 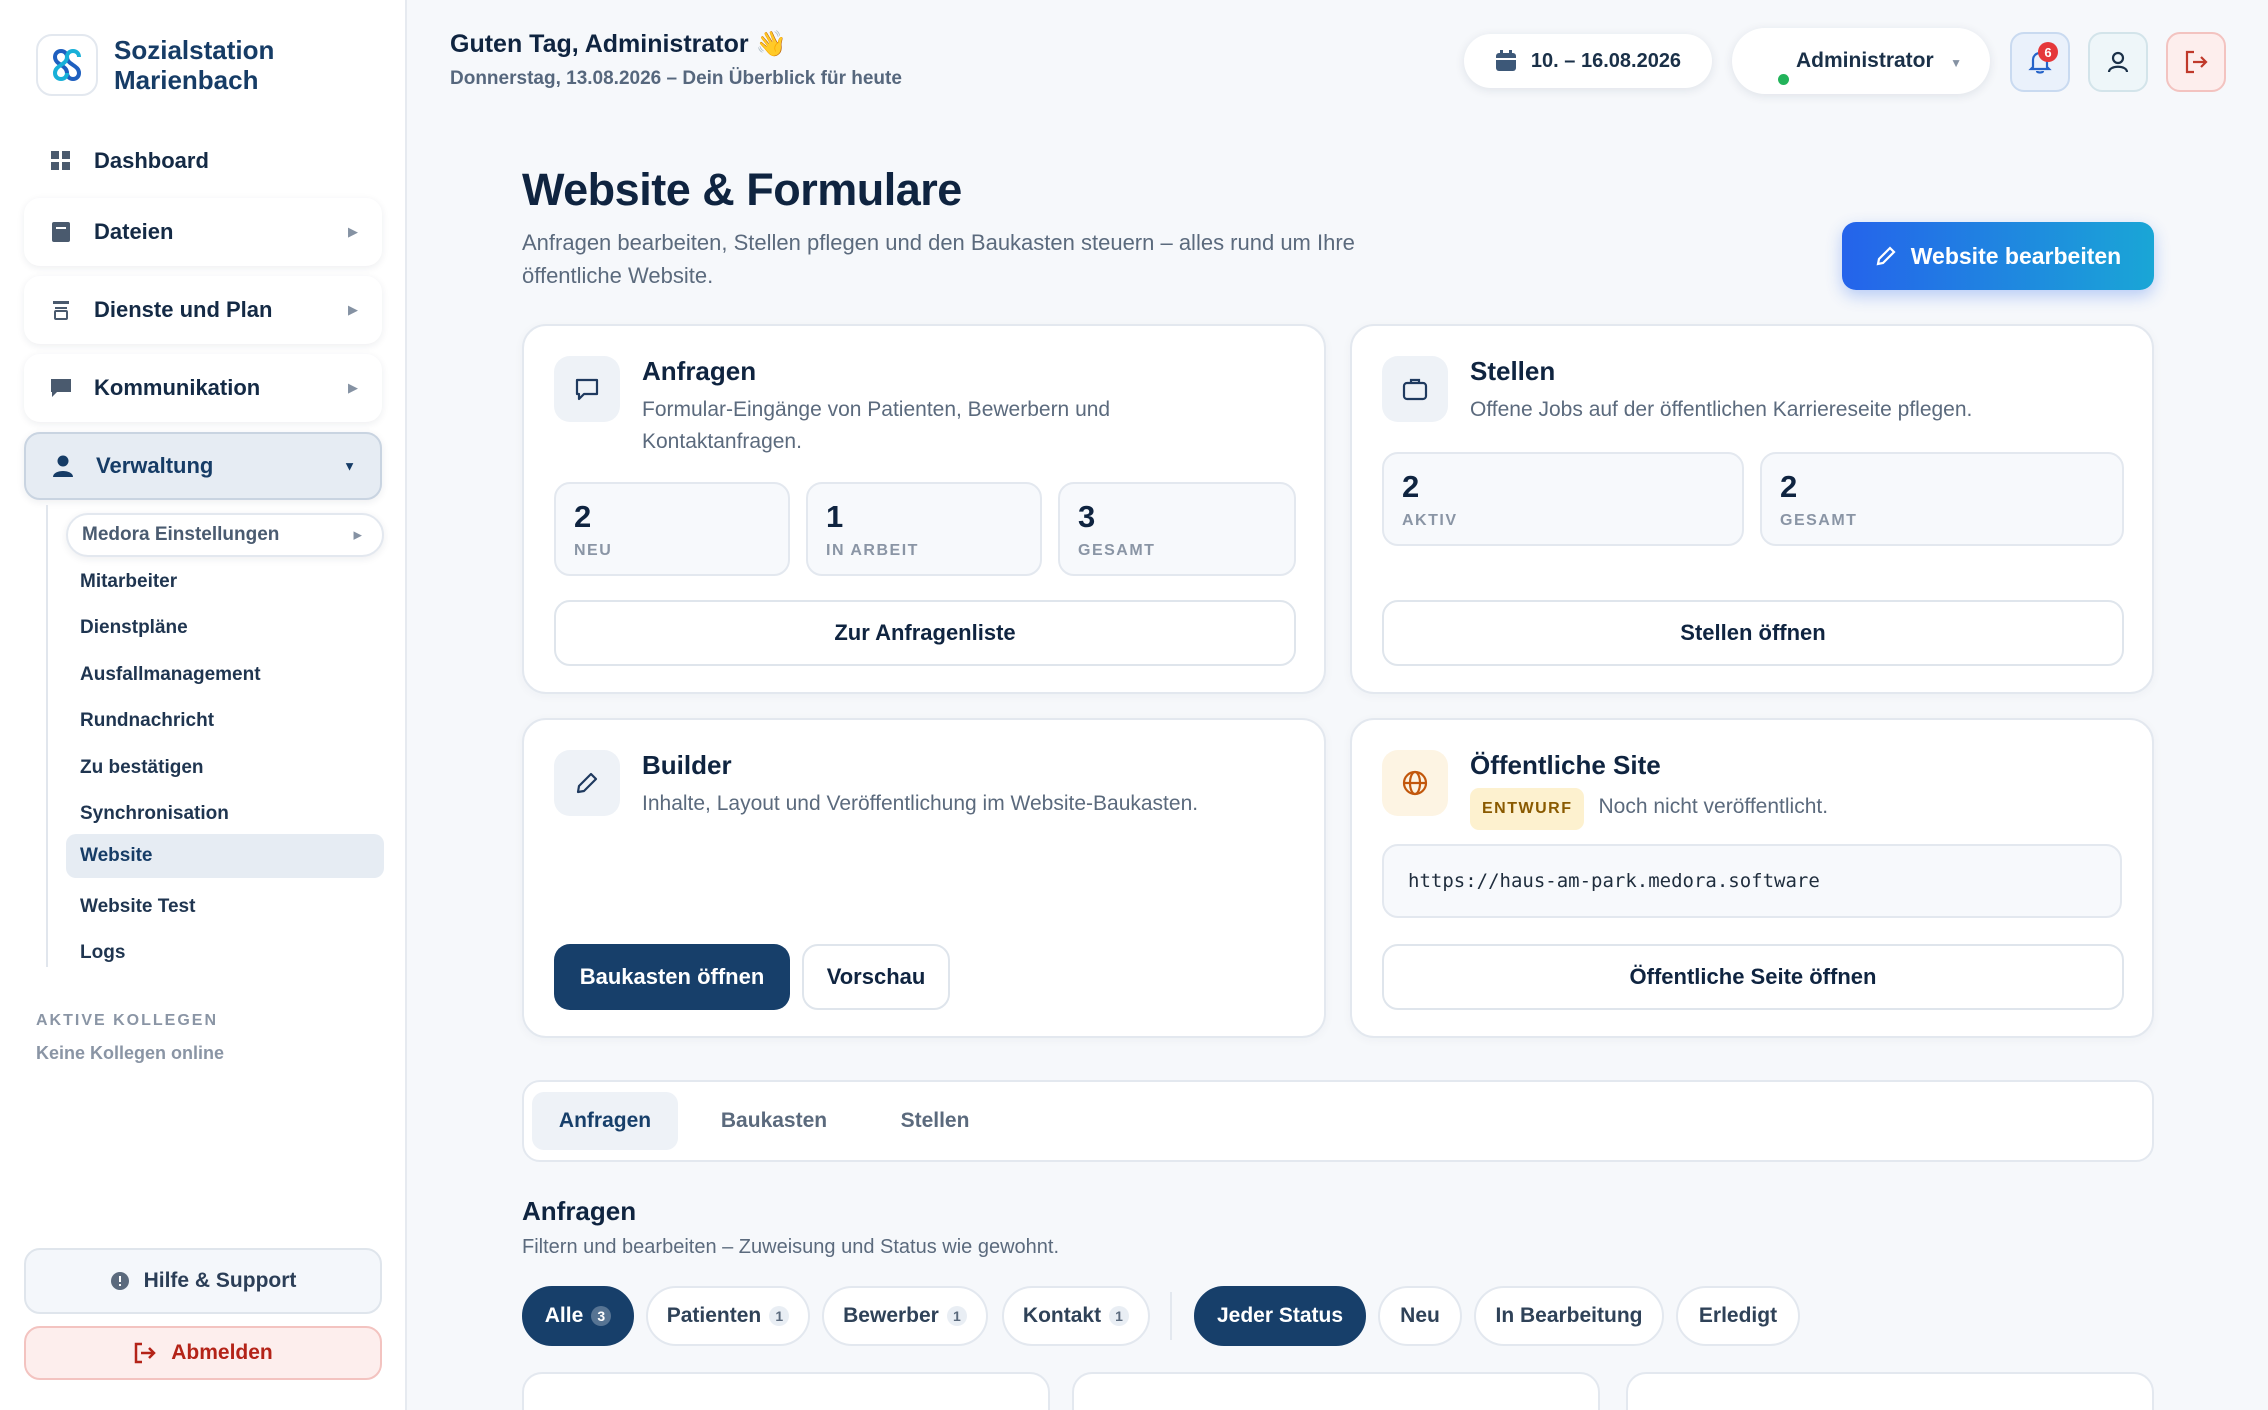 I want to click on logout-button: Abmelden, so click(x=203, y=1353).